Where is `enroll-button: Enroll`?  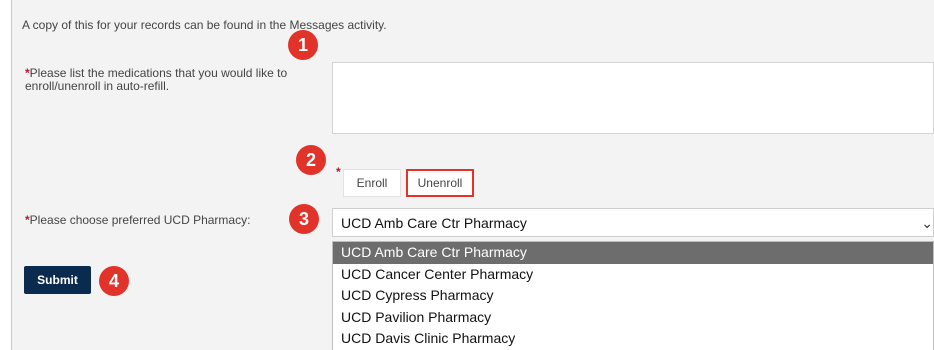
enroll-button: Enroll is located at coordinates (372, 183).